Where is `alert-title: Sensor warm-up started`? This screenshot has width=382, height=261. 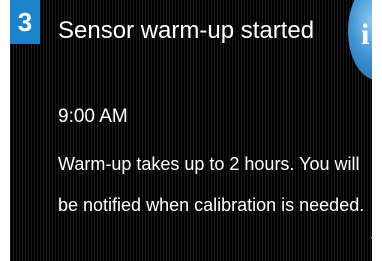
alert-title: Sensor warm-up started is located at coordinates (186, 30).